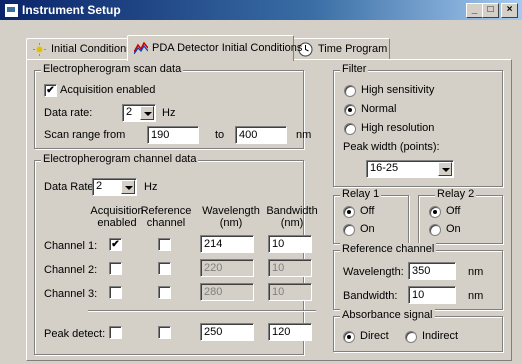 Image resolution: width=522 pixels, height=364 pixels. I want to click on tab-label: PDA Detector Initial Conditions, so click(227, 48).